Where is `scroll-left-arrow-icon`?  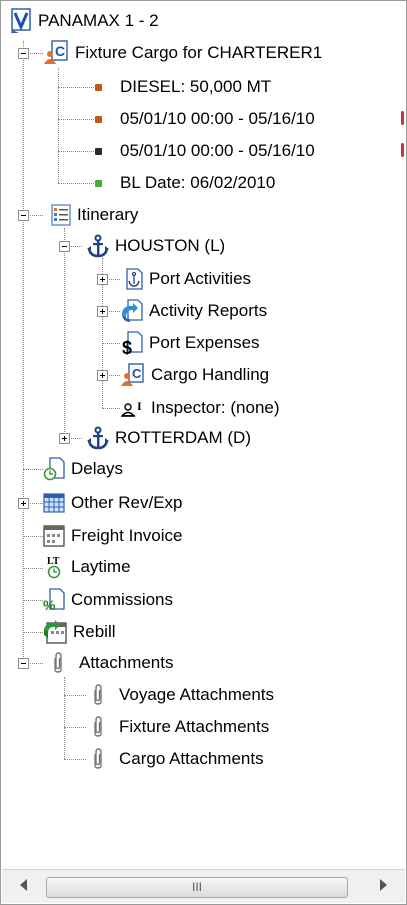 scroll-left-arrow-icon is located at coordinates (23, 885).